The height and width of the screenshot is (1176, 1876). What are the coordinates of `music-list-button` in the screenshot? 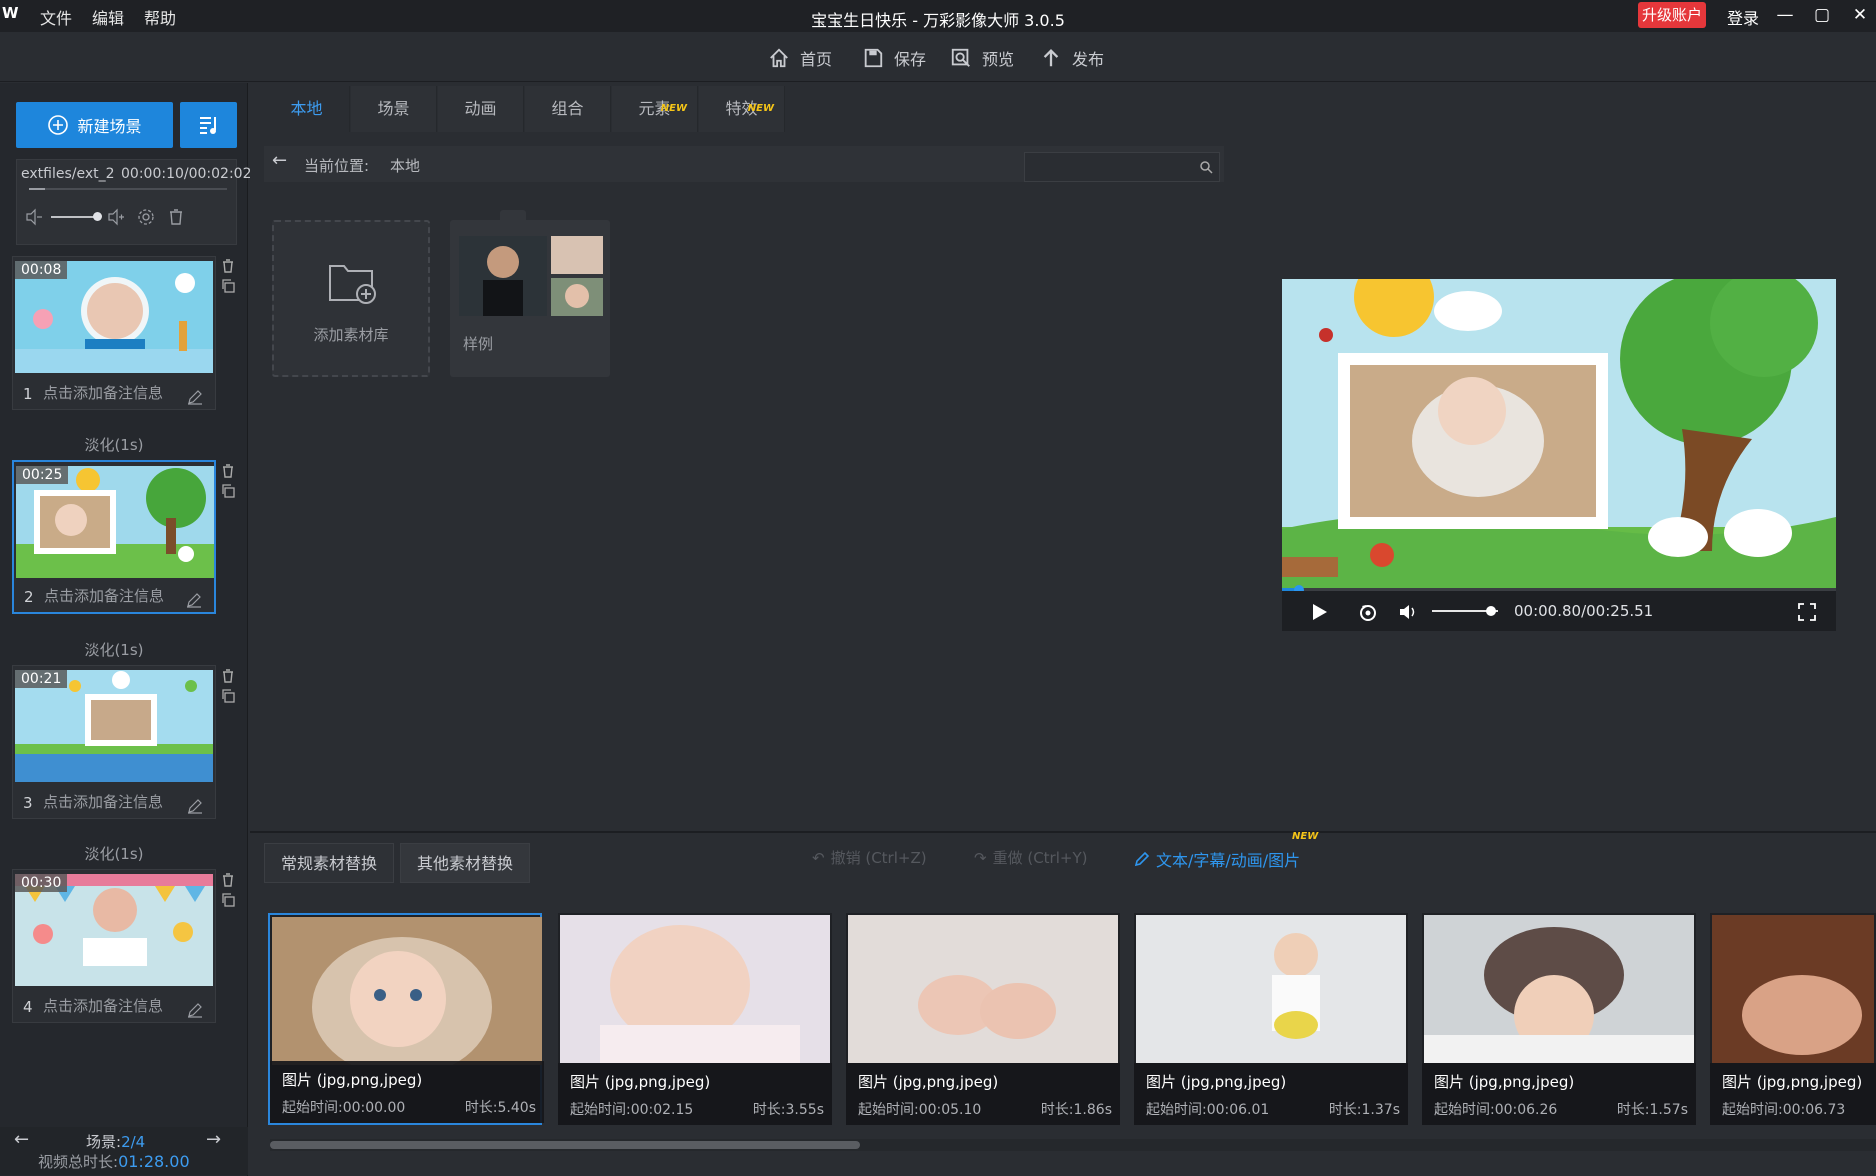 It's located at (208, 125).